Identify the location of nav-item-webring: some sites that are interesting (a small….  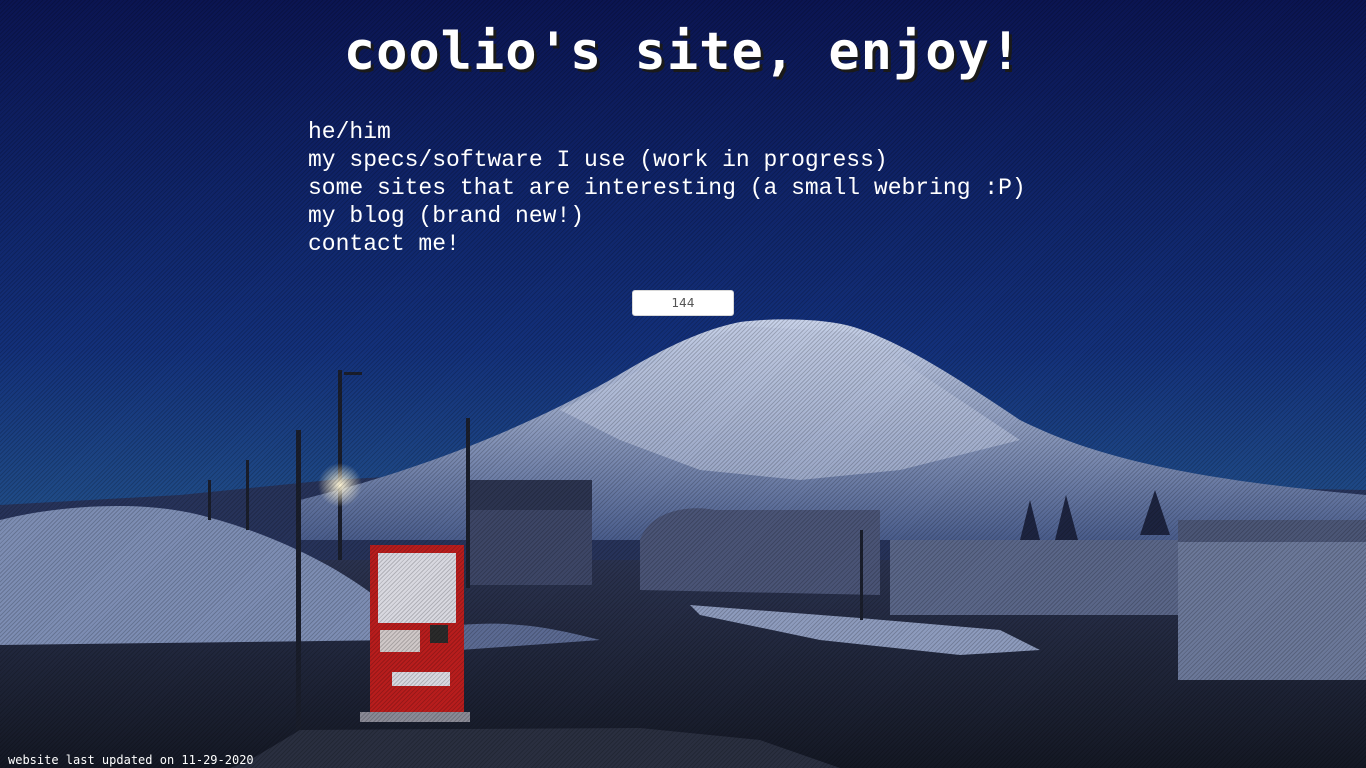
(667, 188).